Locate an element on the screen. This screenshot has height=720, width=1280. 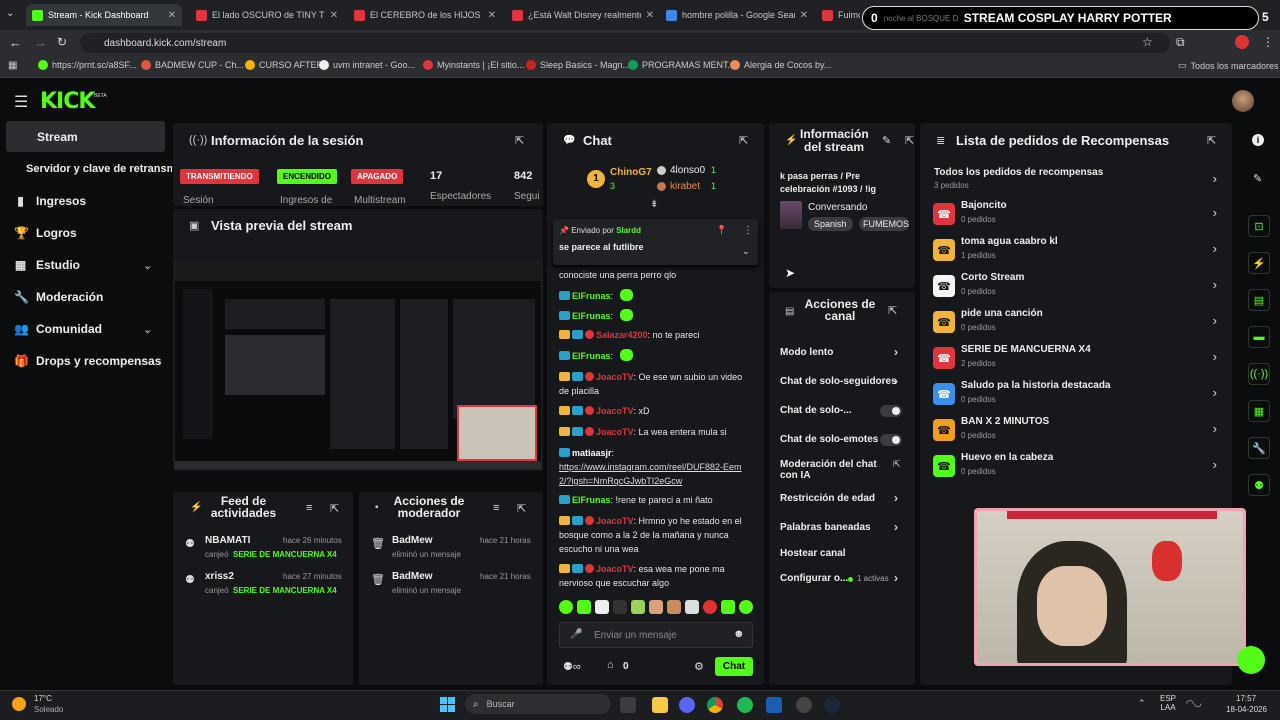
feed-expand-icon: ⇱ is located at coordinates (334, 508).